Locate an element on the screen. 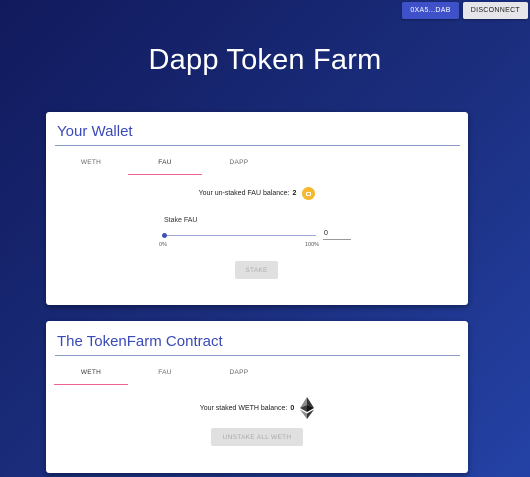 Image resolution: width=530 pixels, height=477 pixels. wallet-token-tabs: WETH FAU DAPP is located at coordinates (165, 163).